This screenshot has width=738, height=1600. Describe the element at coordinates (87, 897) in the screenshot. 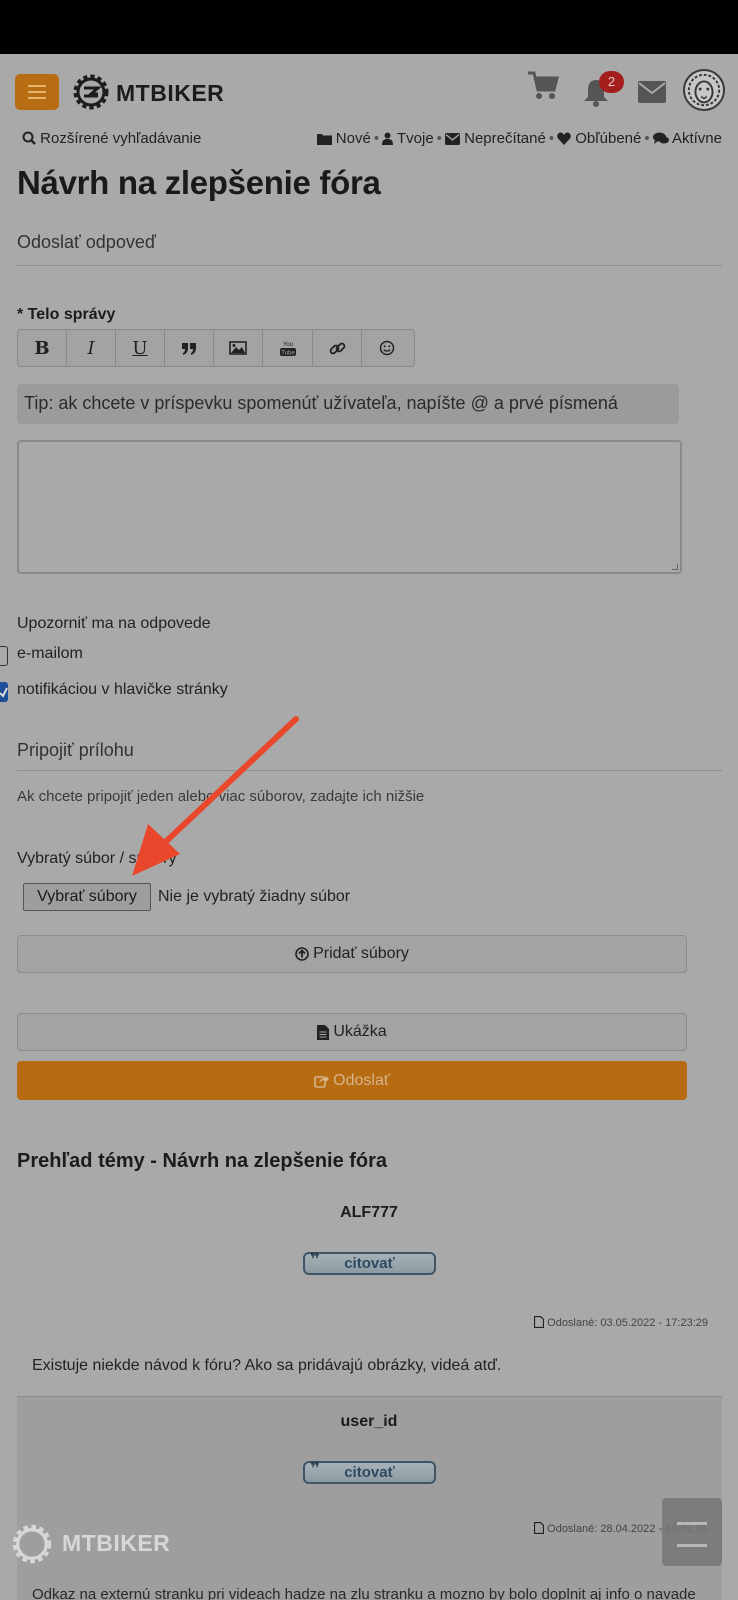

I see `choose-files-button: Vybrať súbory` at that location.